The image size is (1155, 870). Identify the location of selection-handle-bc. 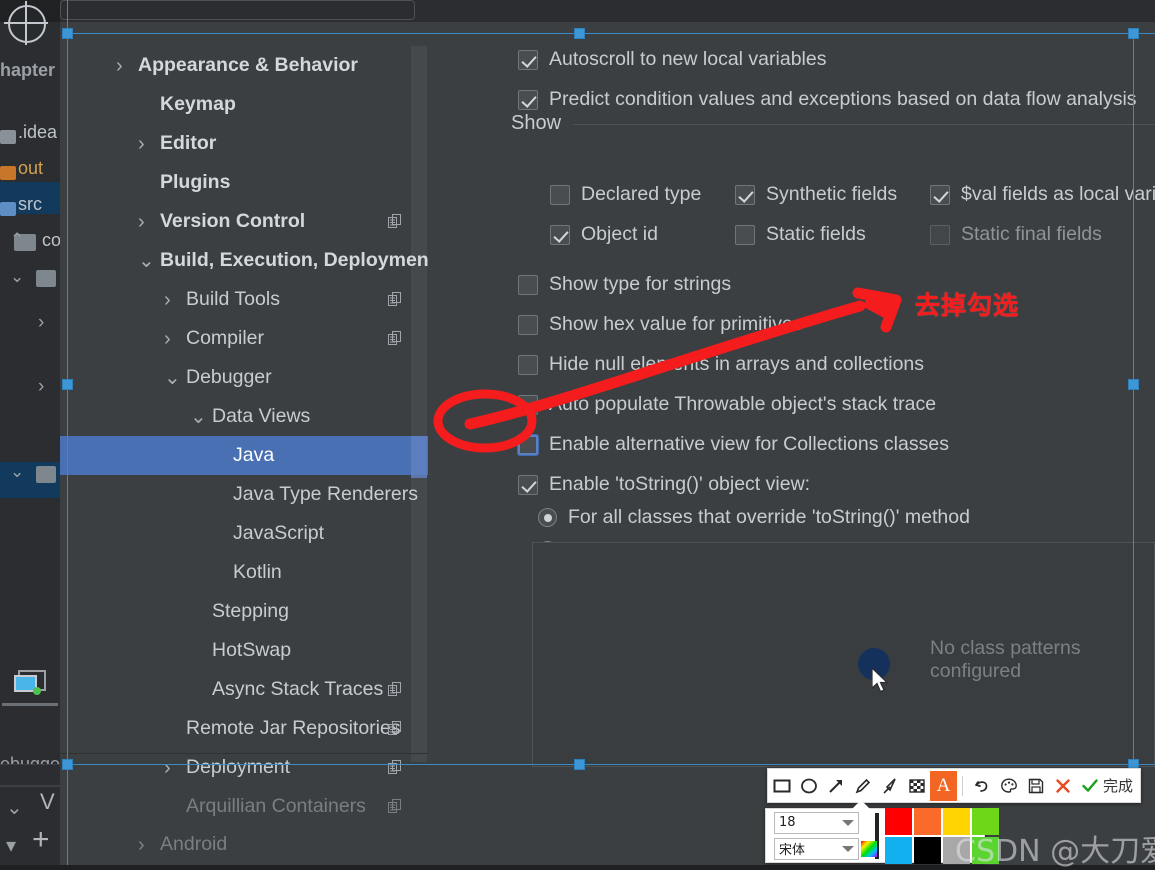
(579, 764).